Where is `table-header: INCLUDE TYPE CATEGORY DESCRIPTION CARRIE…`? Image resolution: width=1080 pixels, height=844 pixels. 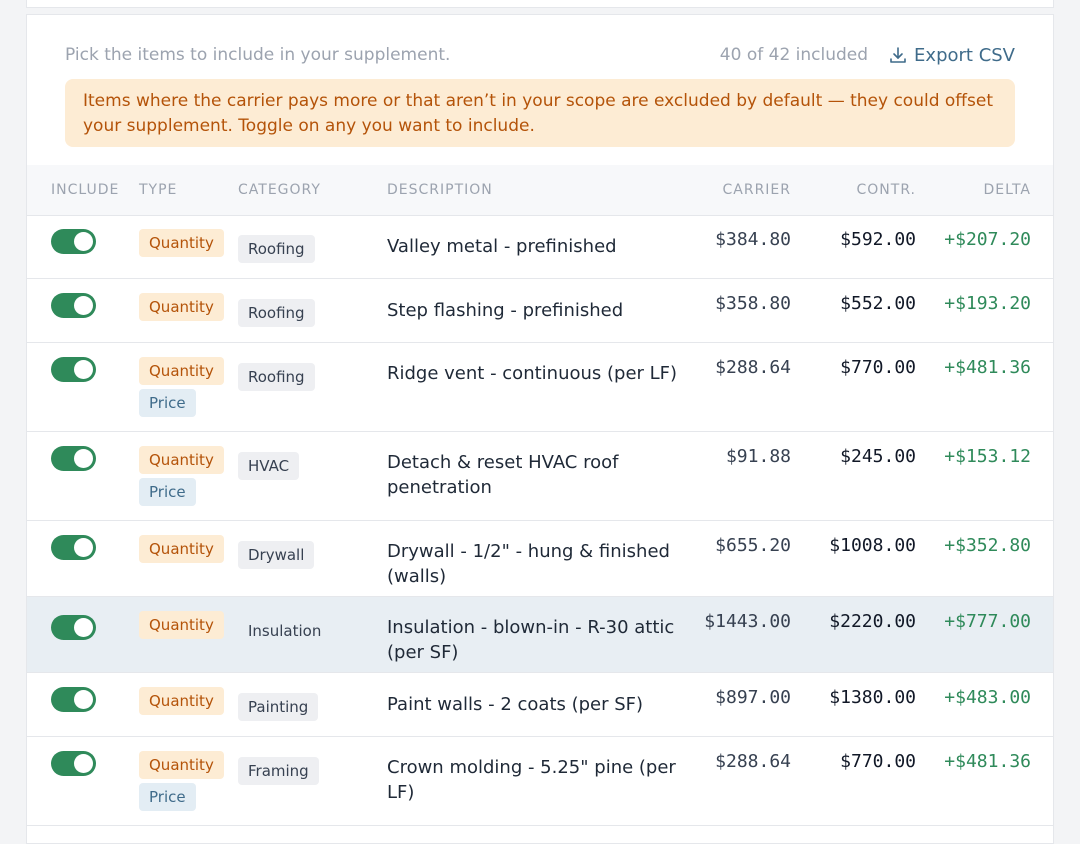 table-header: INCLUDE TYPE CATEGORY DESCRIPTION CARRIE… is located at coordinates (540, 190).